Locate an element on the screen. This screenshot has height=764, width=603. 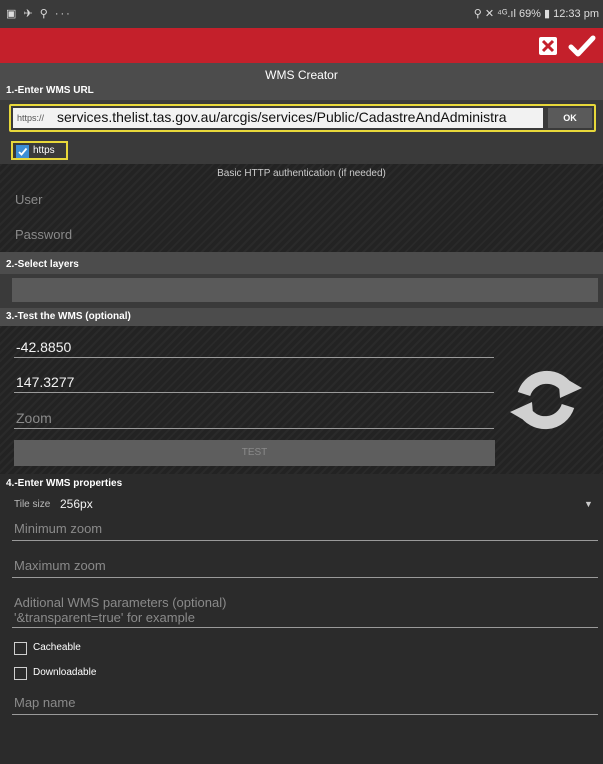
user-field: User is located at coordinates (28, 199).